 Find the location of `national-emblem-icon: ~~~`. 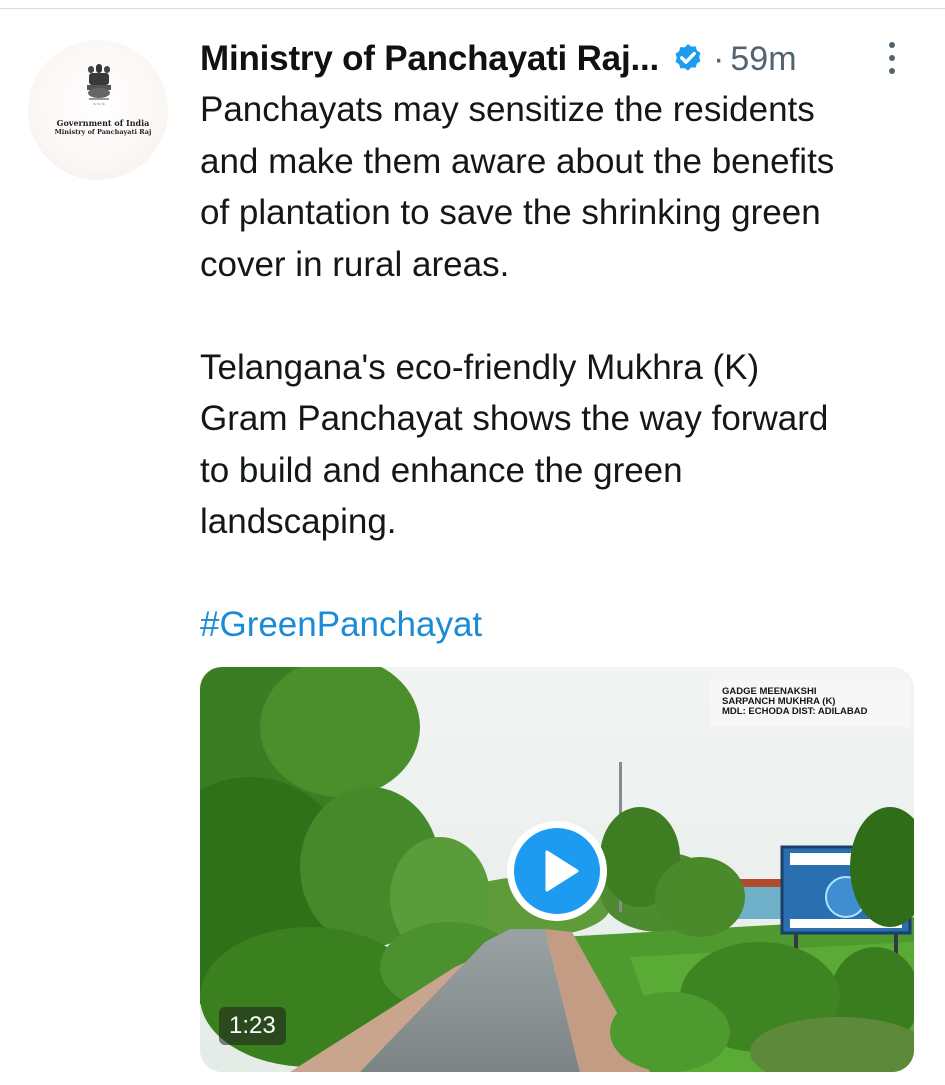

national-emblem-icon: ~~~ is located at coordinates (99, 86).